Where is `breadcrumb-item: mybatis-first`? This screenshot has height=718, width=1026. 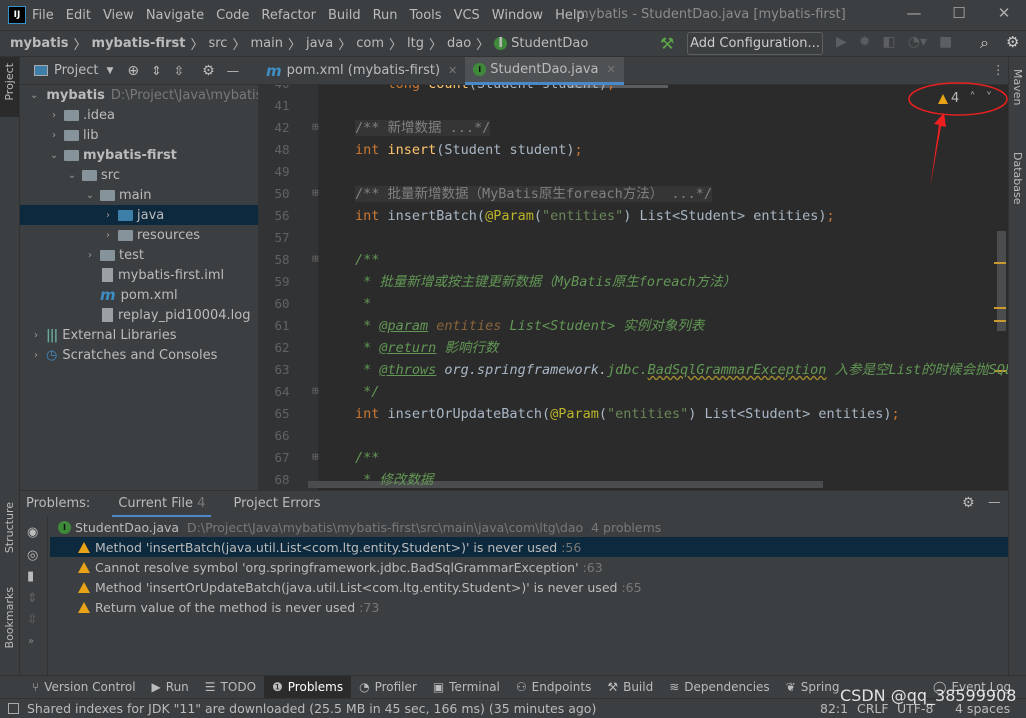
breadcrumb-item: mybatis-first is located at coordinates (139, 43).